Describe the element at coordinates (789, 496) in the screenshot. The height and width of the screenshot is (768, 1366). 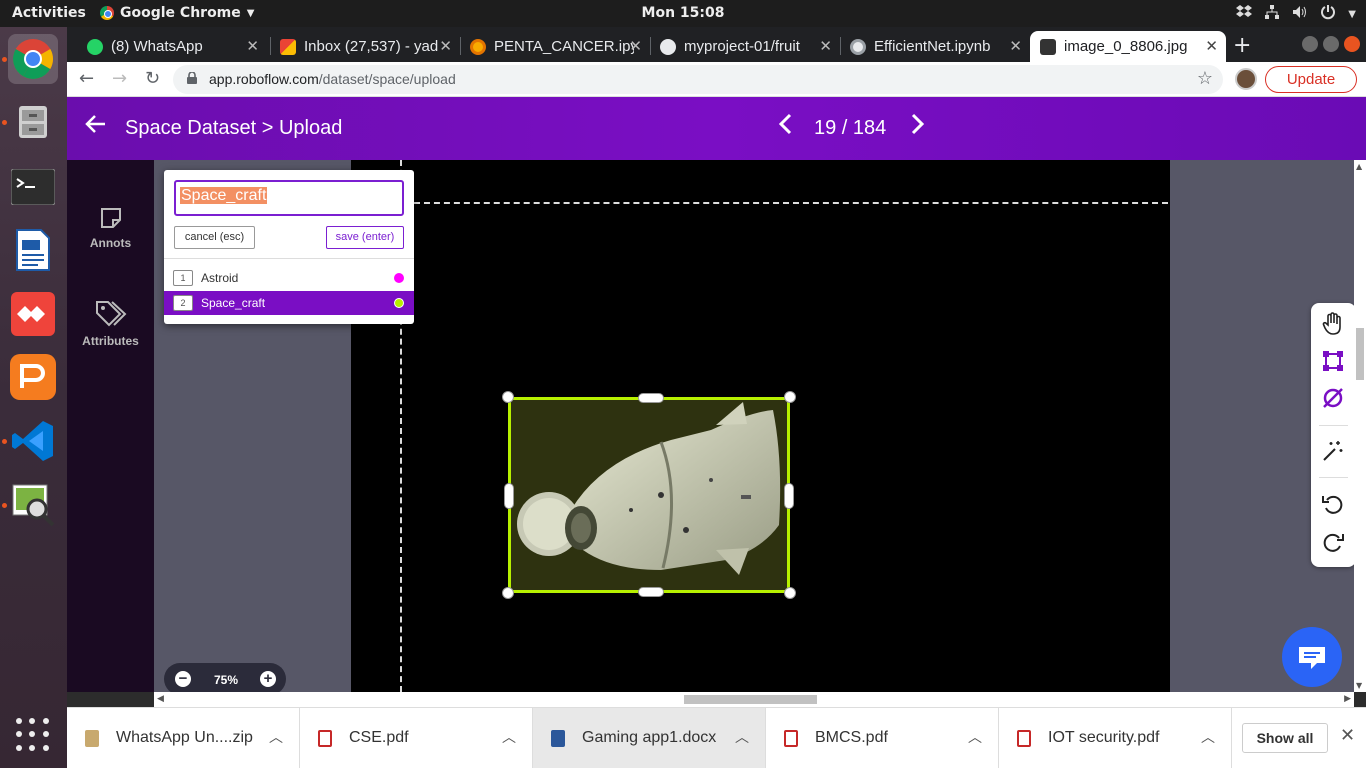
I see `resize-handle-right` at that location.